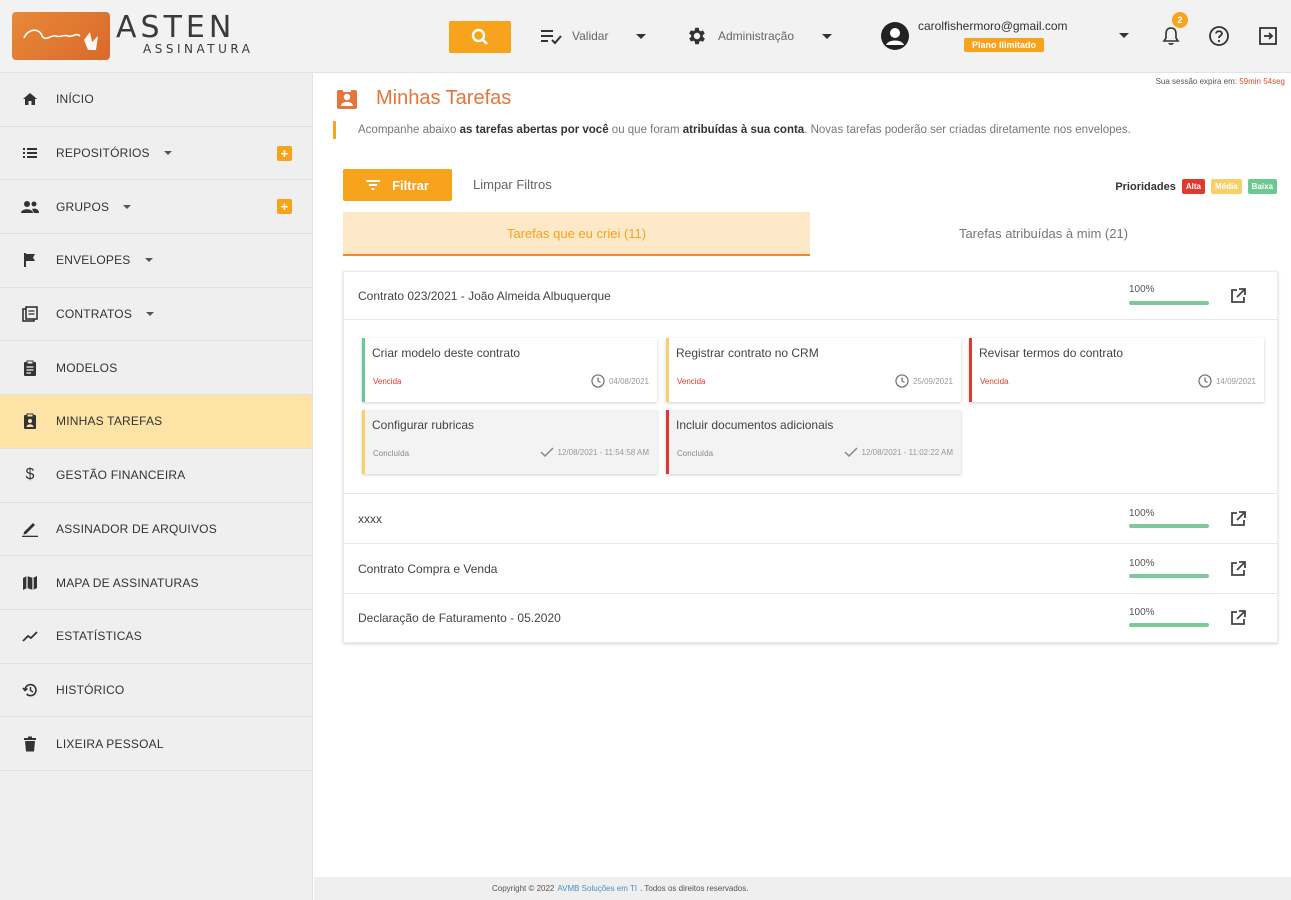  I want to click on sidebar-item-contratos: CONTRATOS, so click(156, 315).